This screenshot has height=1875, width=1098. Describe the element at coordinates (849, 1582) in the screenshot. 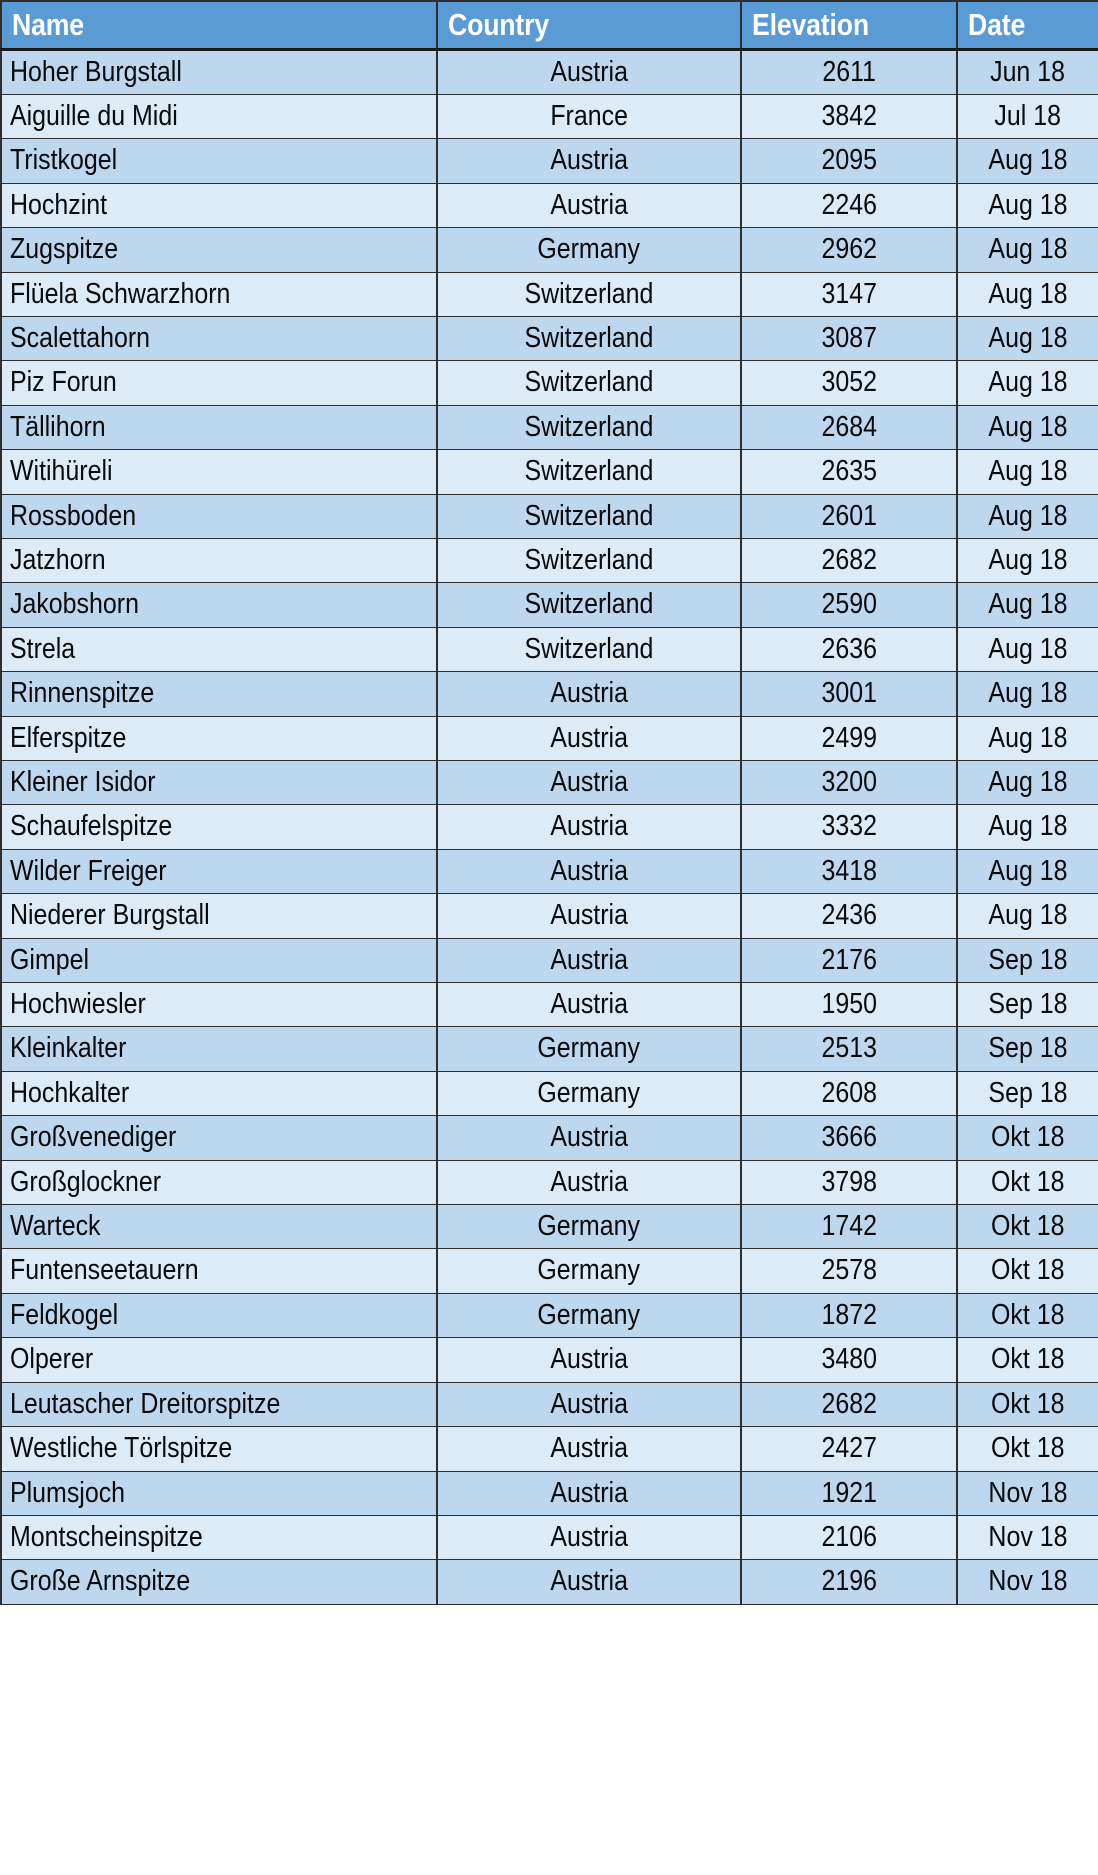

I see `cell-elevation: 2196` at that location.